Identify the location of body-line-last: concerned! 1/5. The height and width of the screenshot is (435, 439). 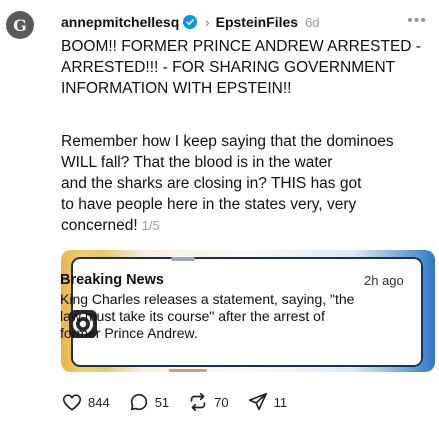
(247, 225).